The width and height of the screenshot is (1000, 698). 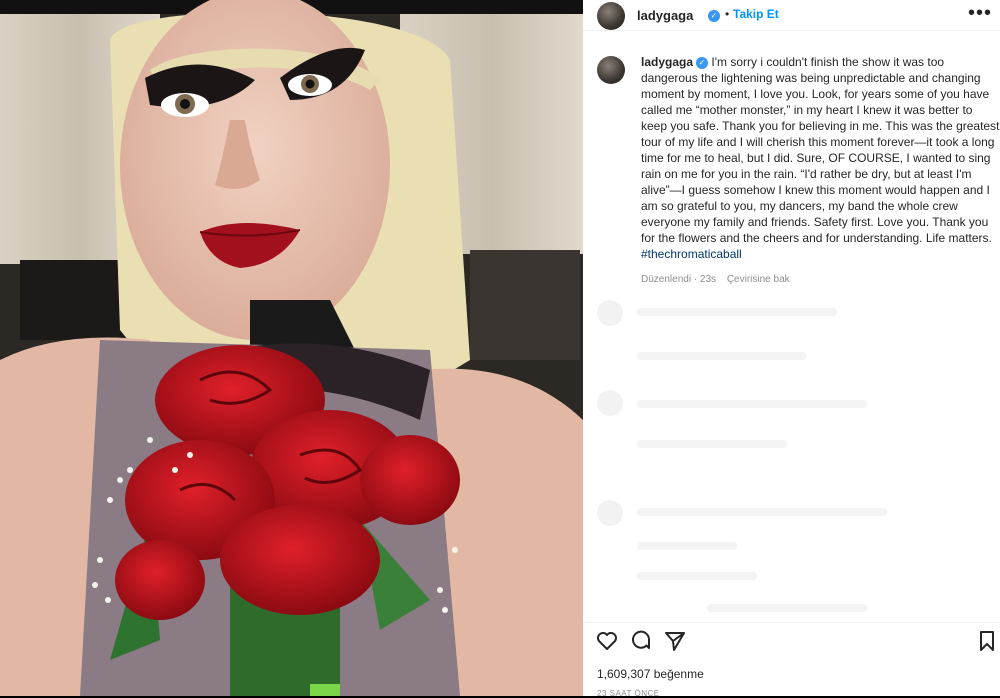 What do you see at coordinates (607, 641) in the screenshot?
I see `heart-icon` at bounding box center [607, 641].